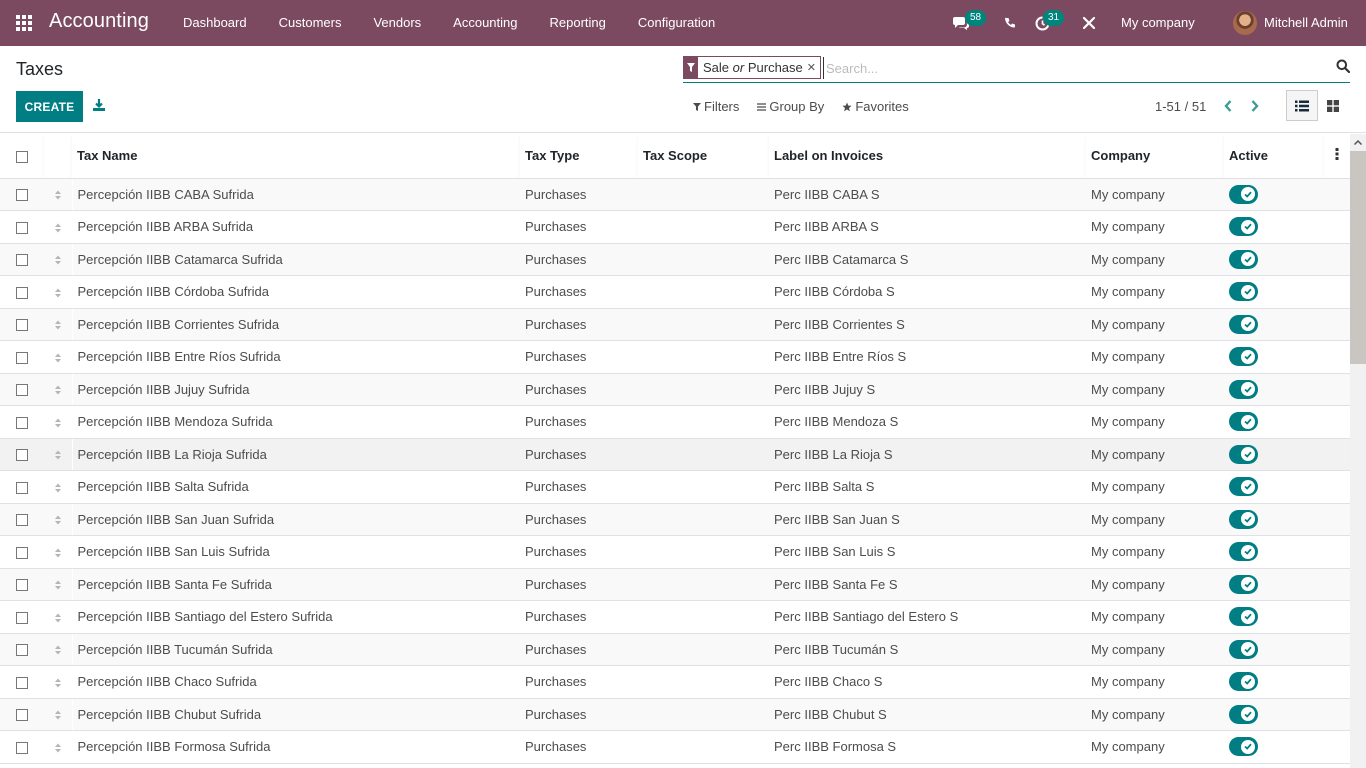 This screenshot has width=1366, height=768. Describe the element at coordinates (716, 106) in the screenshot. I see `filters-button: Filters` at that location.